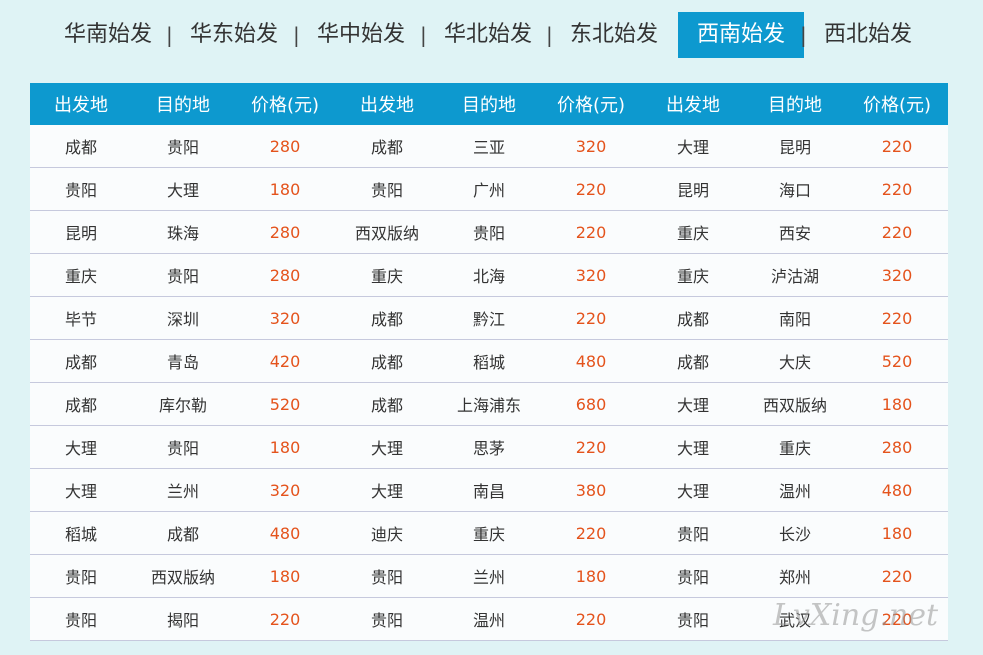 This screenshot has width=983, height=655. What do you see at coordinates (489, 447) in the screenshot?
I see `destination-cell: 思茅` at bounding box center [489, 447].